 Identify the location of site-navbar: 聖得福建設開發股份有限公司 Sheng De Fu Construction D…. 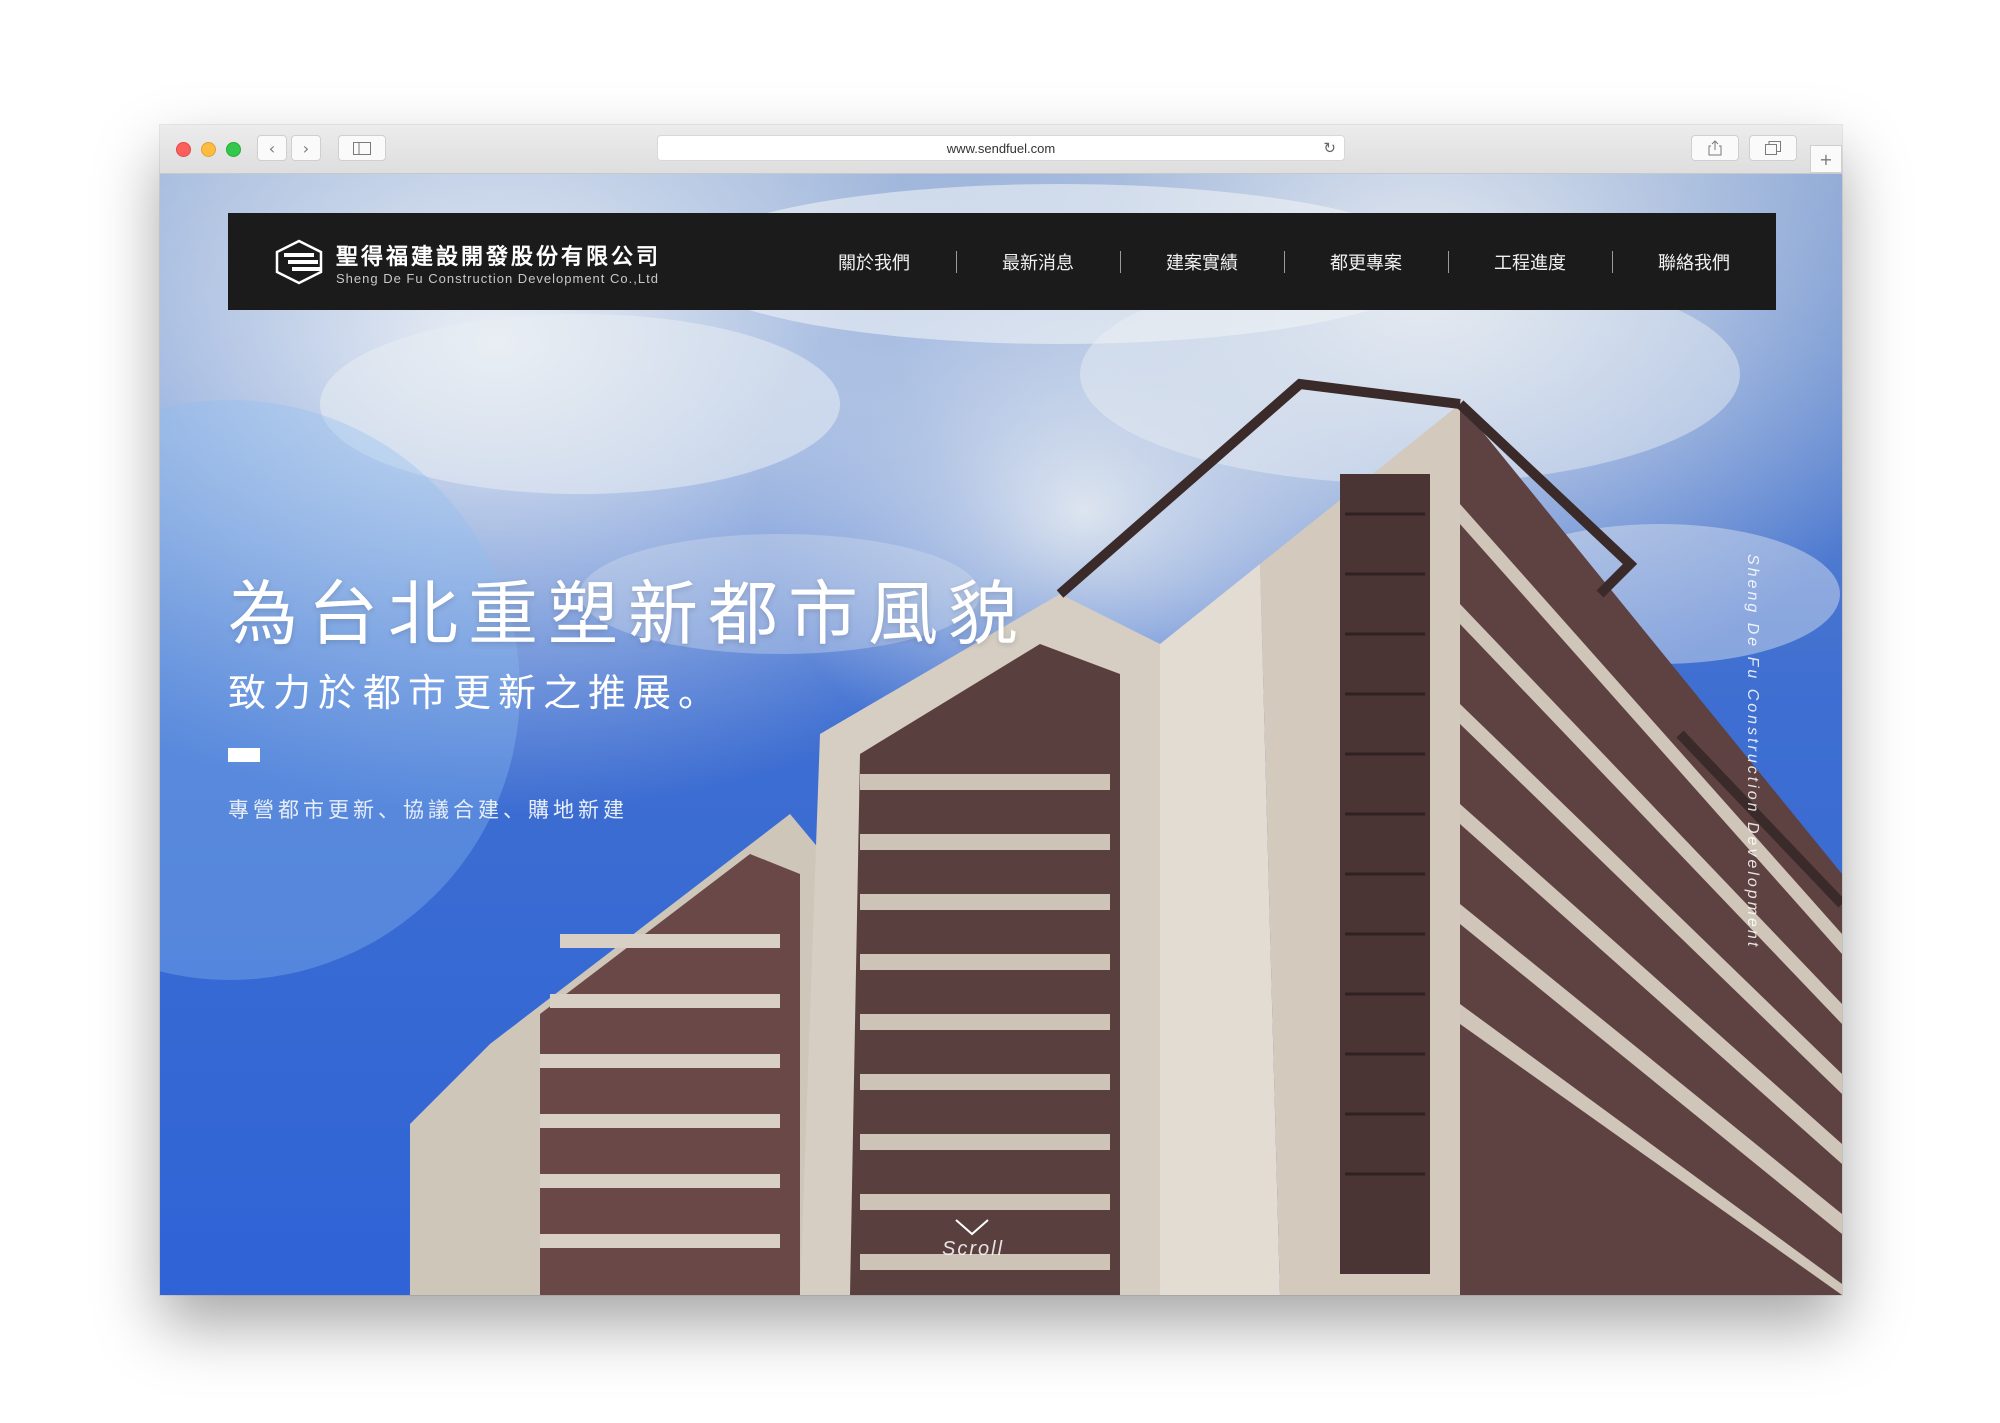
(1002, 261).